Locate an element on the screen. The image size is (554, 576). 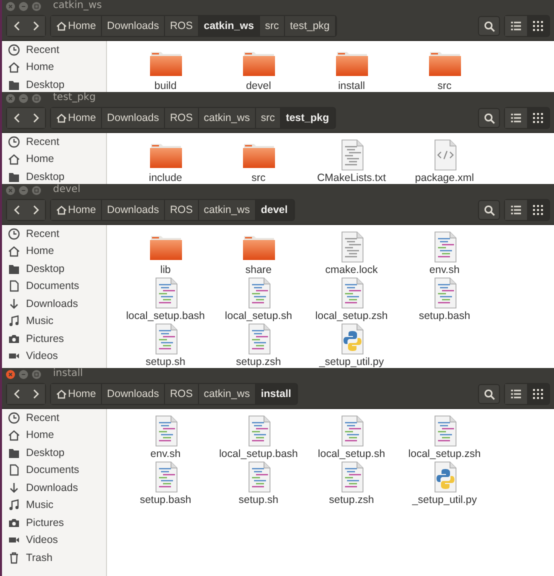
window-title: catkin_ws is located at coordinates (77, 6).